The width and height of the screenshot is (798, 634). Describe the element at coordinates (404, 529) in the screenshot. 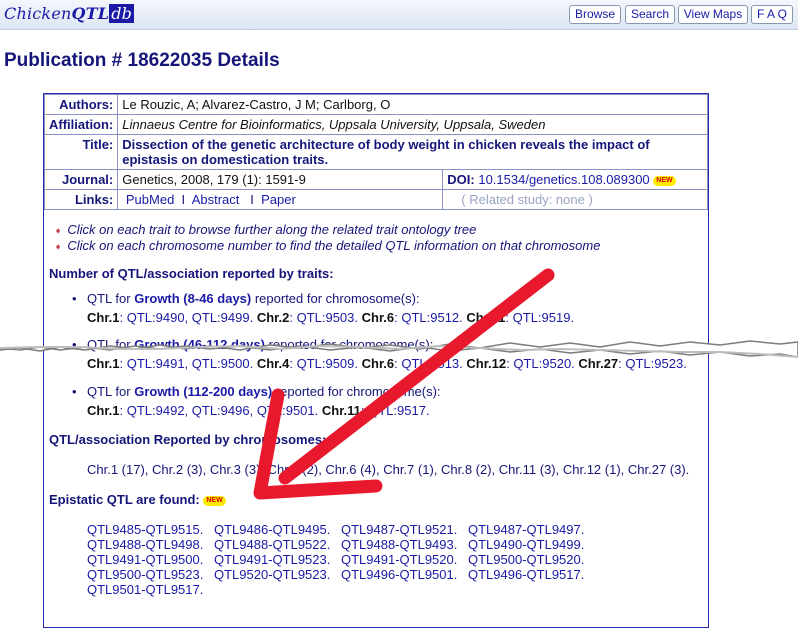

I see `epistatic-pair: QTL9487-QTL9521.` at that location.